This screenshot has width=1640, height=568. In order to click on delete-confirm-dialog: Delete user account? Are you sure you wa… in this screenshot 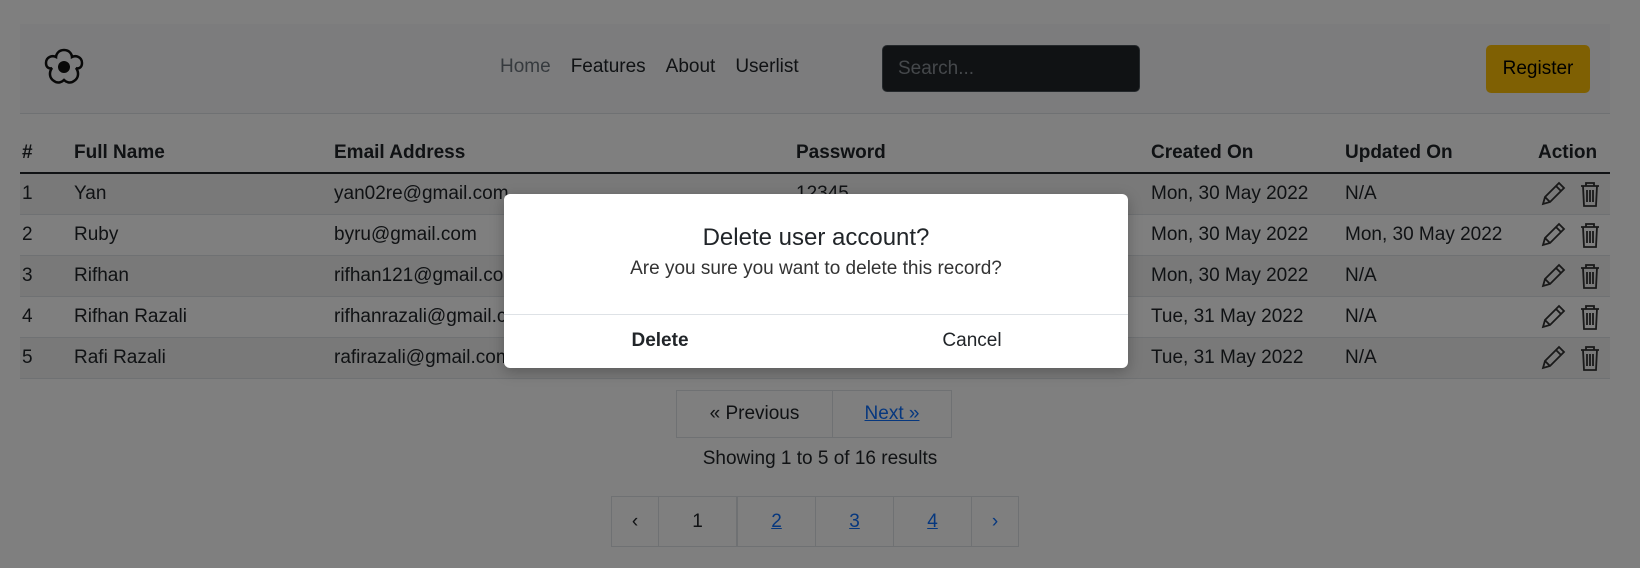, I will do `click(816, 281)`.